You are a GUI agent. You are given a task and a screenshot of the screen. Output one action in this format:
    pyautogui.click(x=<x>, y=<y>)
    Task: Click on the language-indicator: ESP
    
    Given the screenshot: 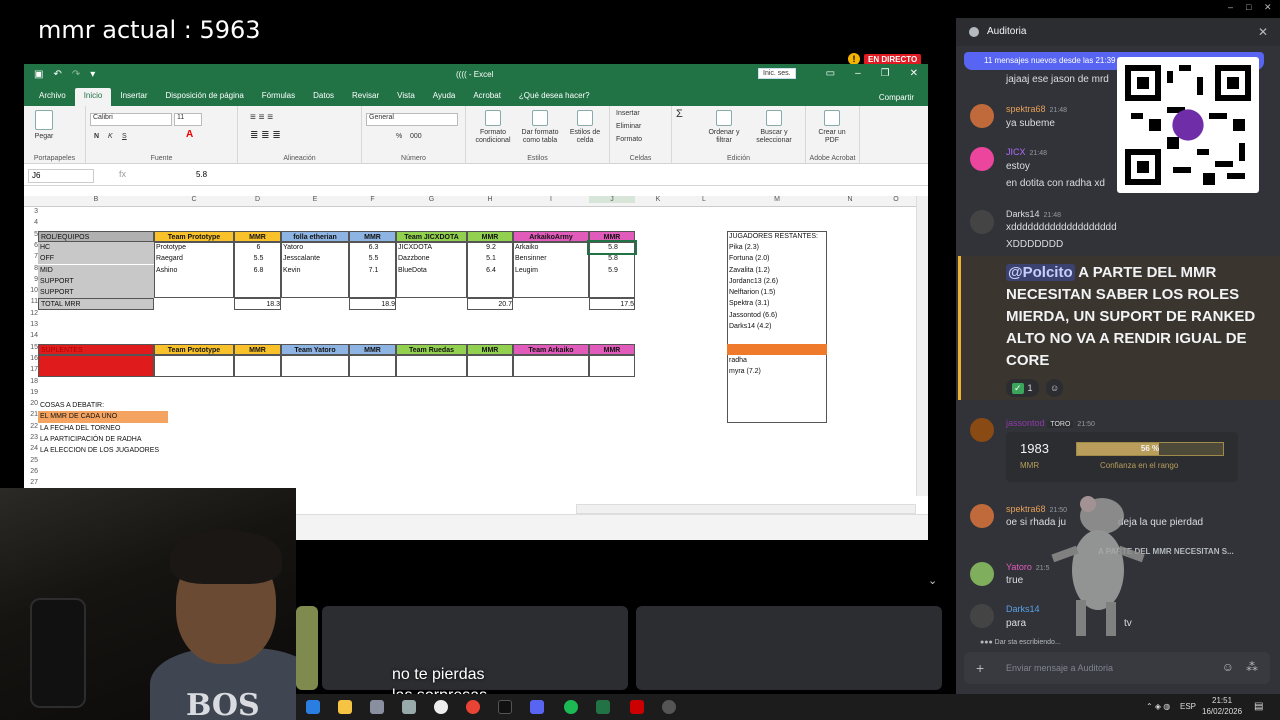 What is the action you would take?
    pyautogui.click(x=1188, y=706)
    